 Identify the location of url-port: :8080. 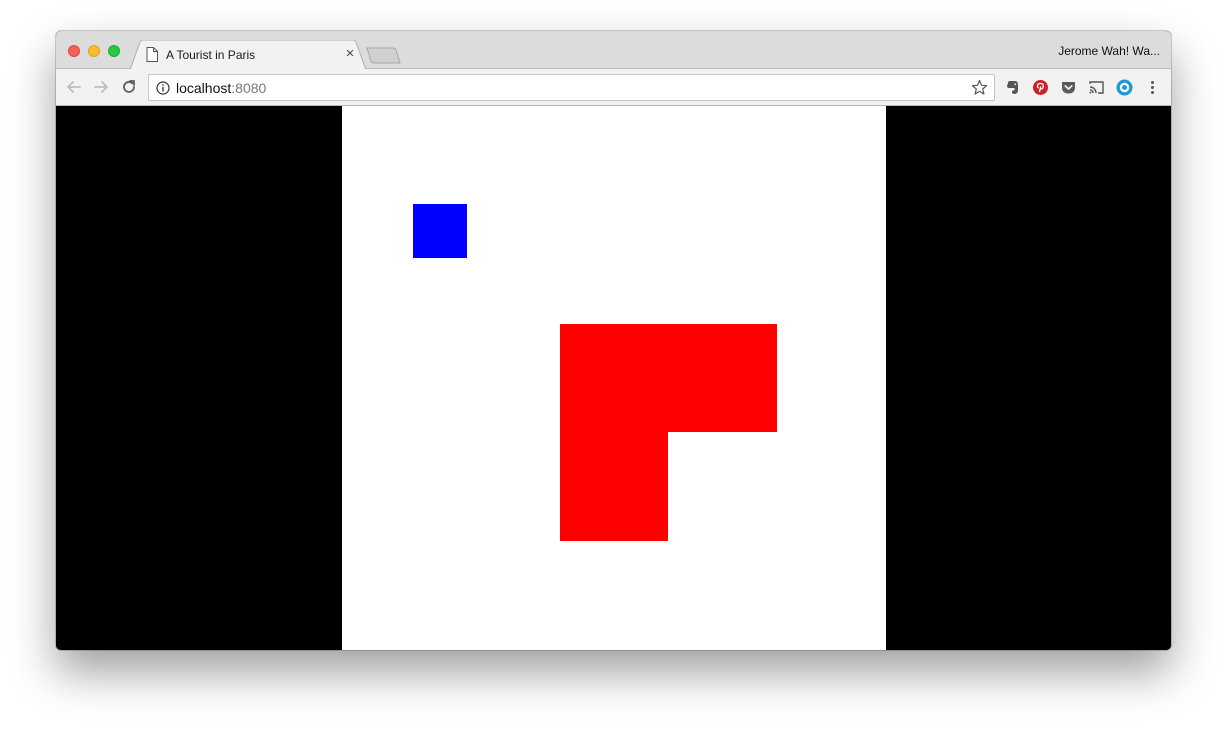
(249, 88).